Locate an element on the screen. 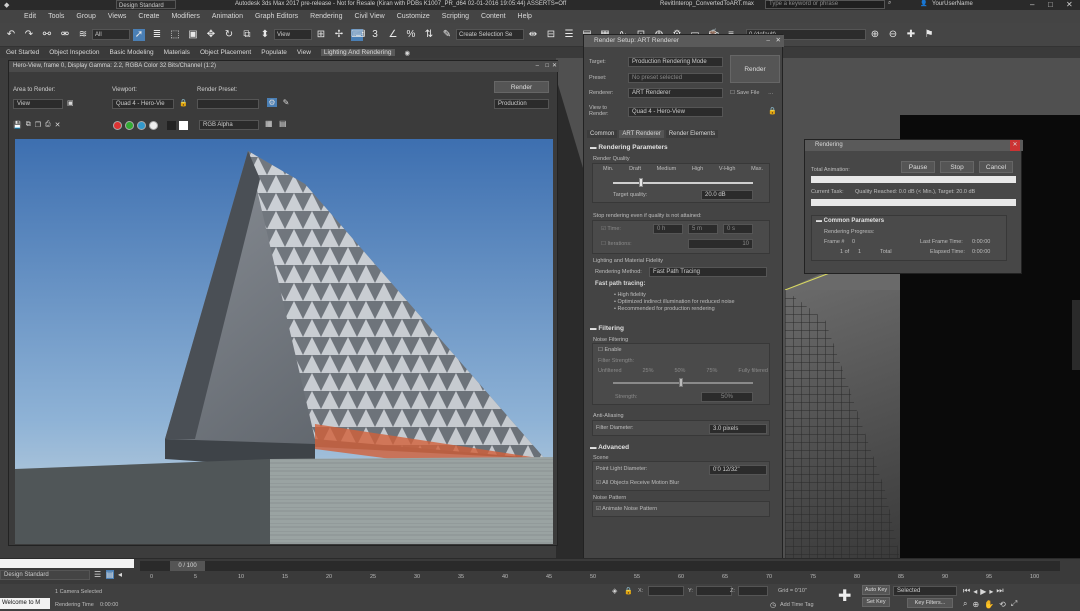 The height and width of the screenshot is (611, 1080). layer-add-icon: ⊕ is located at coordinates (875, 35).